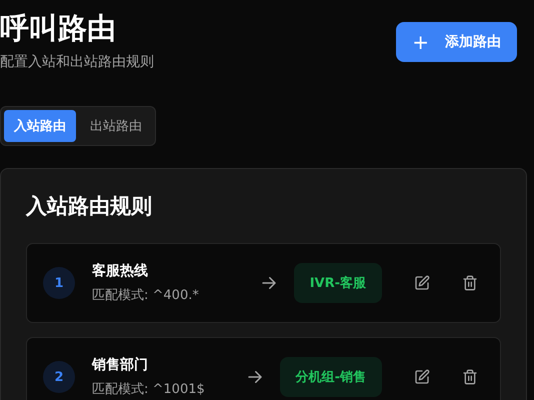  Describe the element at coordinates (456, 42) in the screenshot. I see `add-route-button: + 添加路由` at that location.